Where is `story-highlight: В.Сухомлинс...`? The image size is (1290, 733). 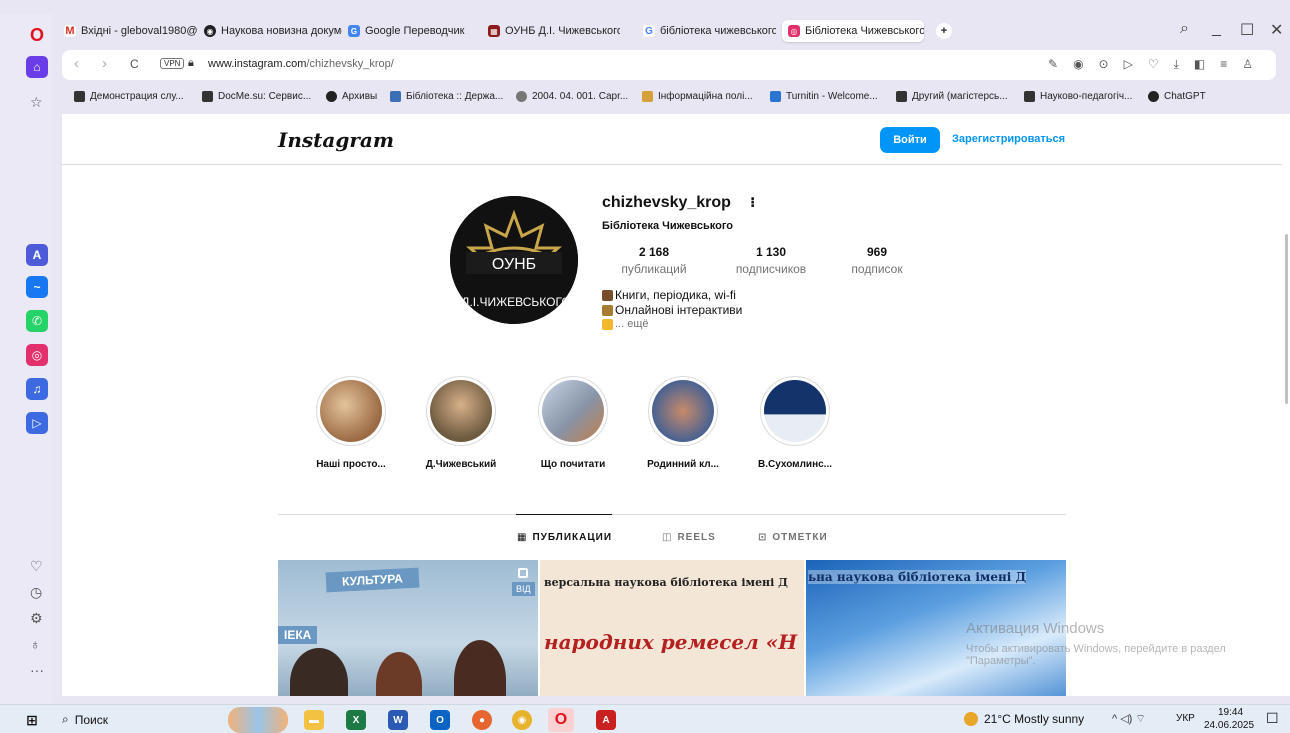 story-highlight: В.Сухомлинс... is located at coordinates (795, 423).